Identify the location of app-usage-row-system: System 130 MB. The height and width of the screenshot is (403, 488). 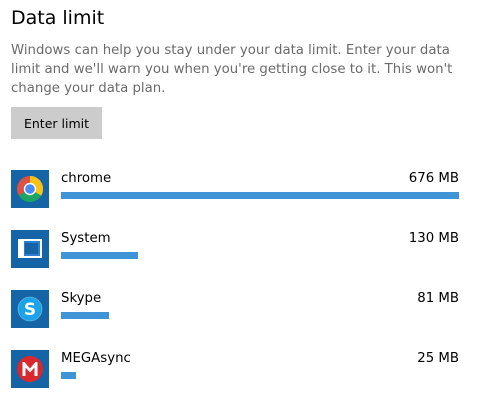
(235, 250).